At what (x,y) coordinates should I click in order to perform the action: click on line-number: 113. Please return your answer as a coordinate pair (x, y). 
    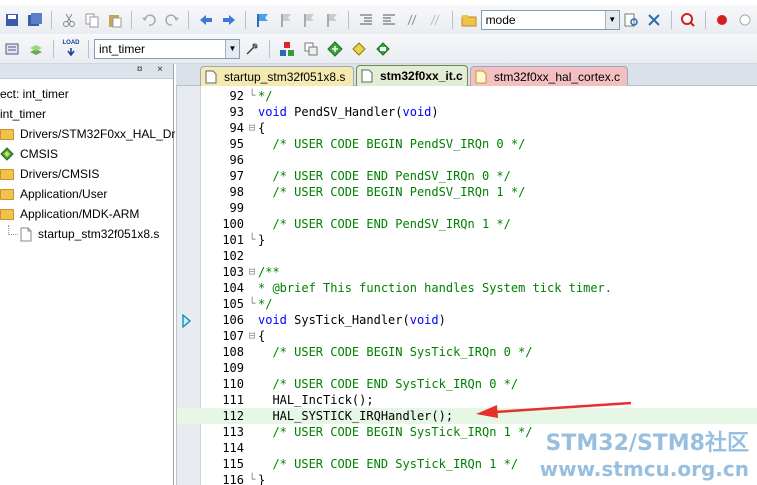
    Looking at the image, I should click on (233, 432).